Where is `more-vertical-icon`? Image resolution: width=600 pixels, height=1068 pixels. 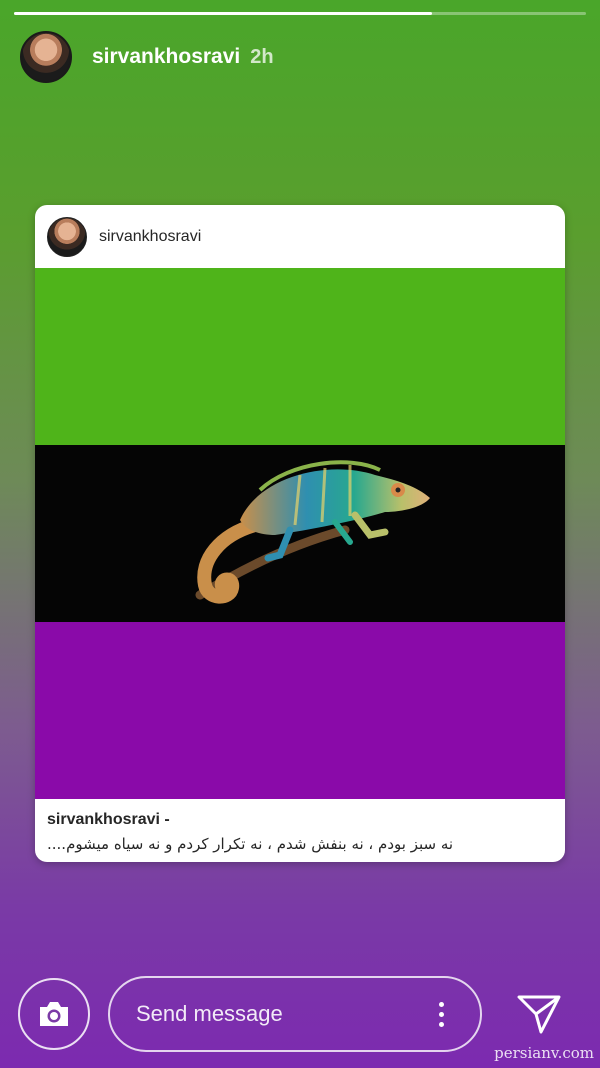 more-vertical-icon is located at coordinates (441, 1014).